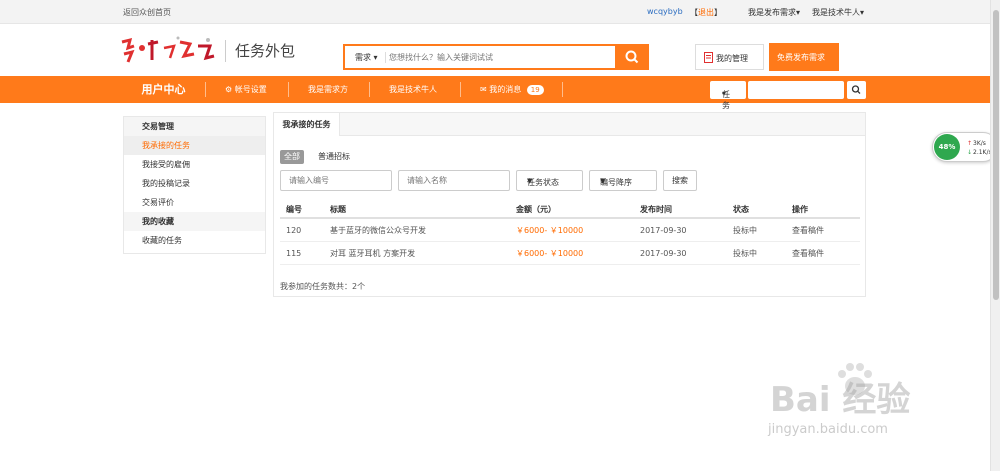 This screenshot has width=1000, height=471. What do you see at coordinates (663, 230) in the screenshot?
I see `row-date: 2017-09-30` at bounding box center [663, 230].